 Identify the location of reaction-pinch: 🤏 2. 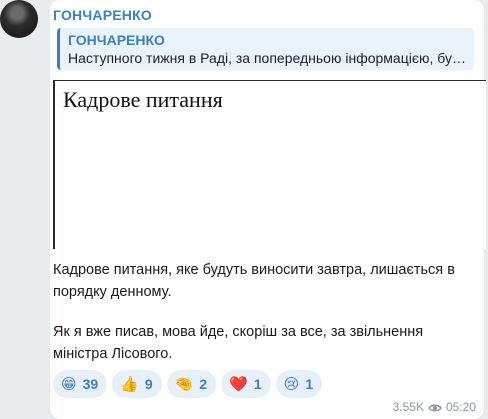
(191, 384).